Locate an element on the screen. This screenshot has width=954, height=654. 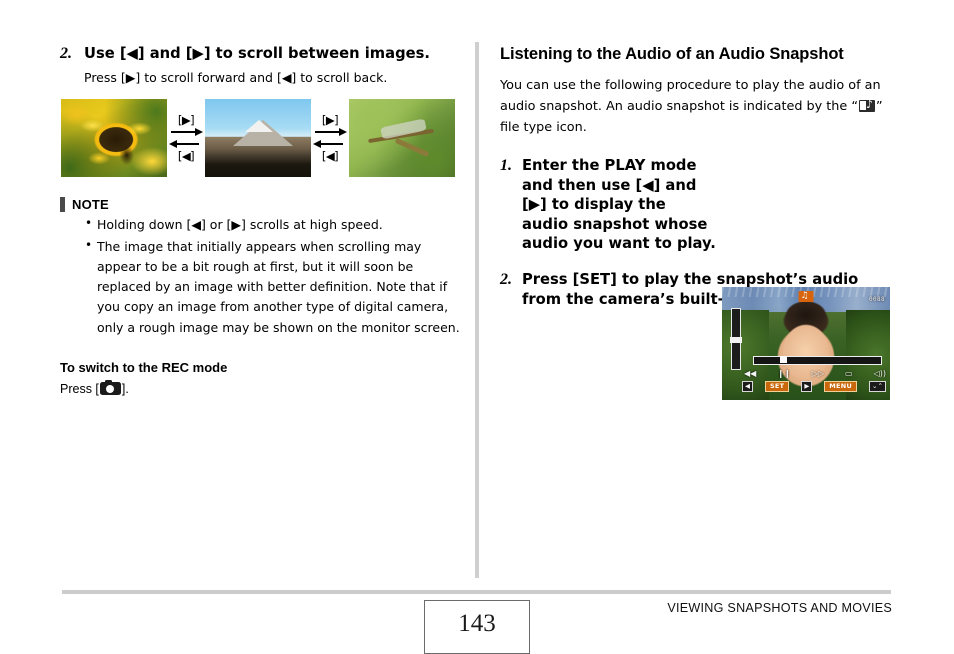
volume-slider is located at coordinates (736, 339).